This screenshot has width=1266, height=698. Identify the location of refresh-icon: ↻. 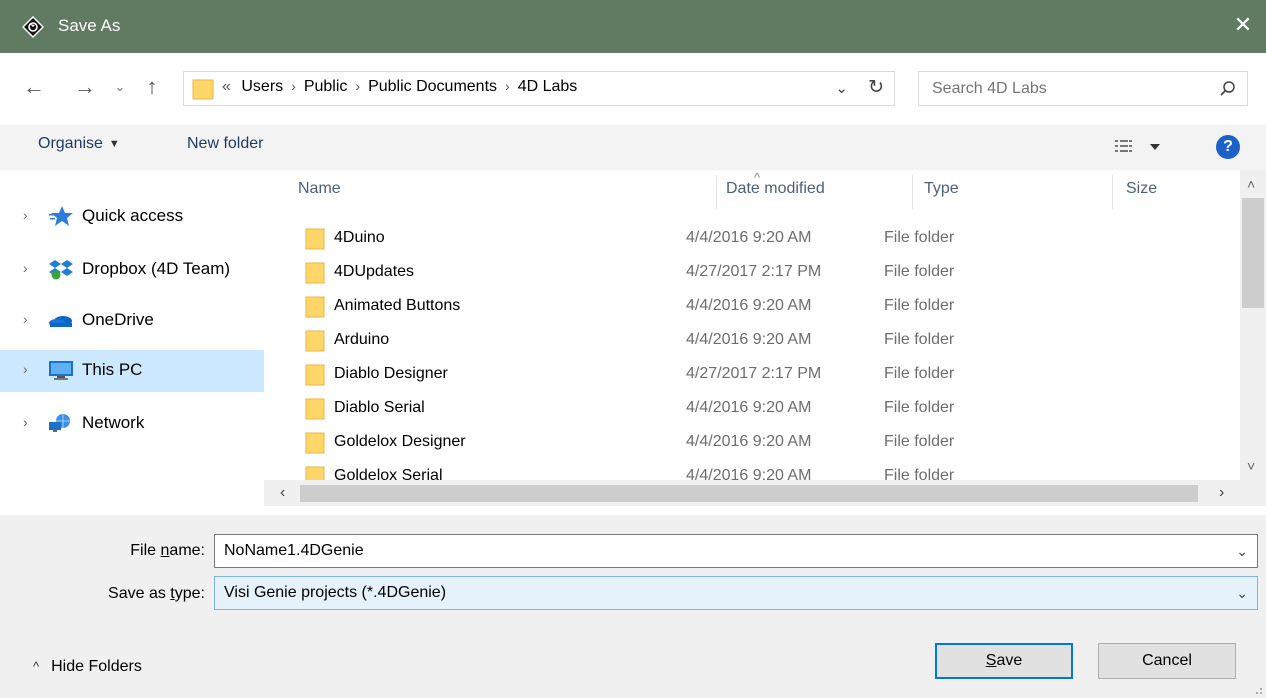
(876, 87).